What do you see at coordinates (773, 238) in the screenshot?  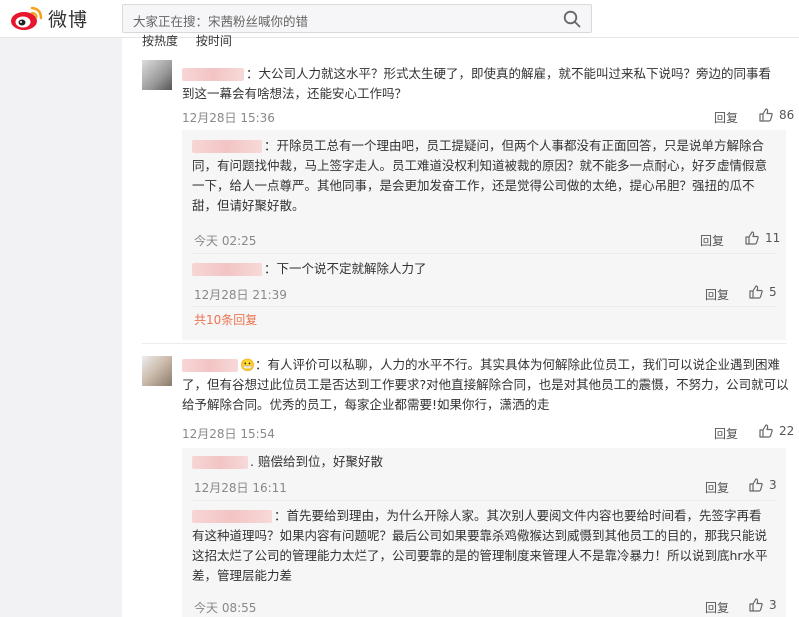 I see `like-count: 11` at bounding box center [773, 238].